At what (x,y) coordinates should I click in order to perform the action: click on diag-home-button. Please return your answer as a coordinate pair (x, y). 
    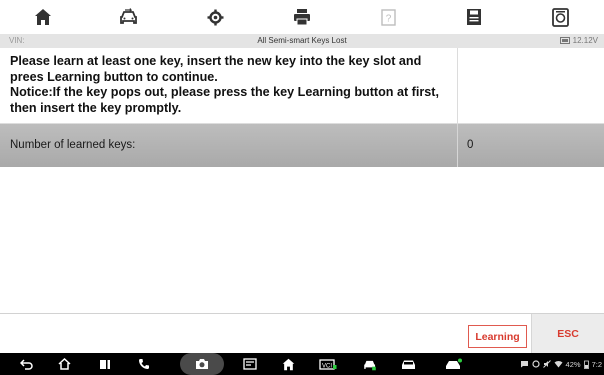
    Looking at the image, I should click on (288, 364).